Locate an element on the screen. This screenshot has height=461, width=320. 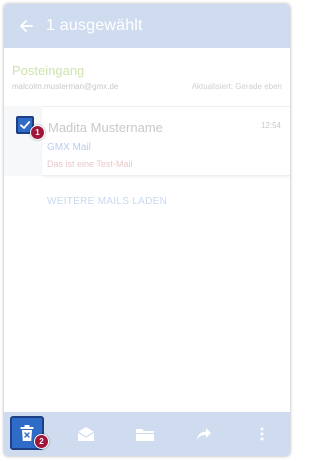
load-more-mails-button: WEITERE MAILS LADEN is located at coordinates (107, 201).